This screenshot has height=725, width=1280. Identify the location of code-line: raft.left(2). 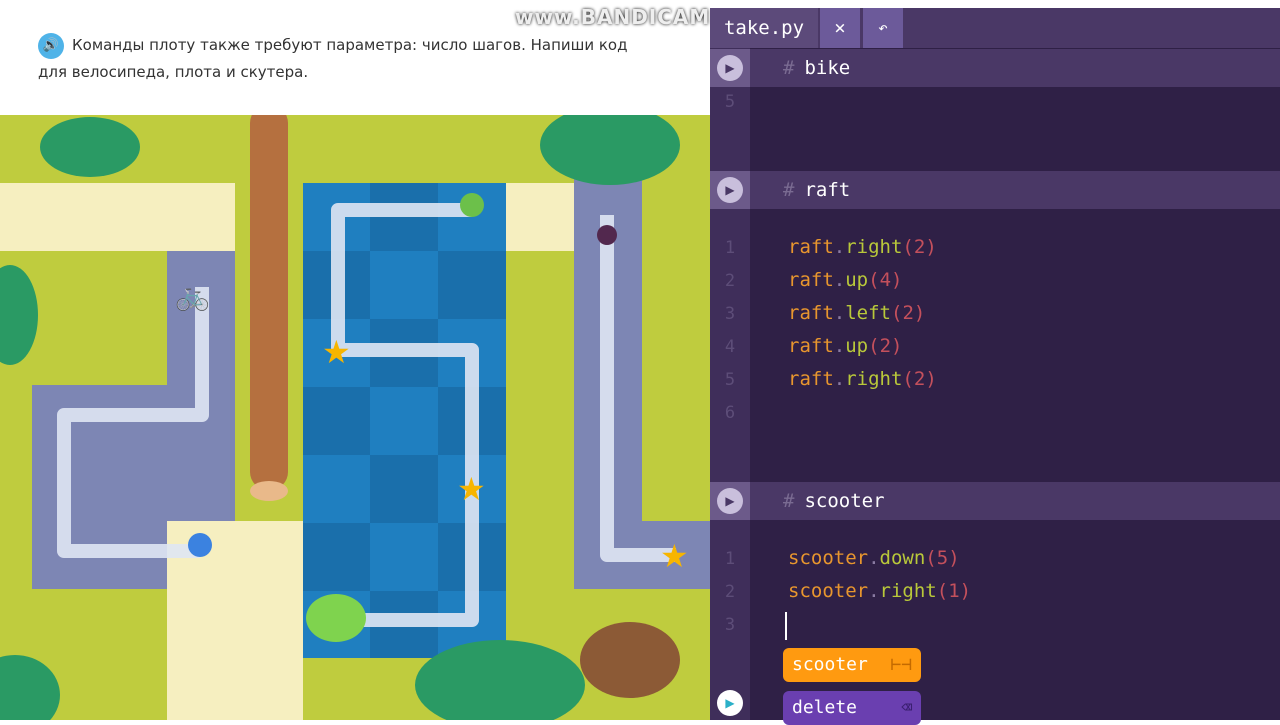
(856, 313).